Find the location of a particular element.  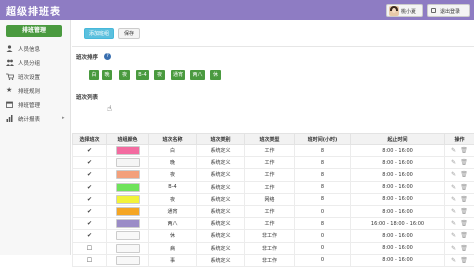

order-chip: 两八 is located at coordinates (197, 75).